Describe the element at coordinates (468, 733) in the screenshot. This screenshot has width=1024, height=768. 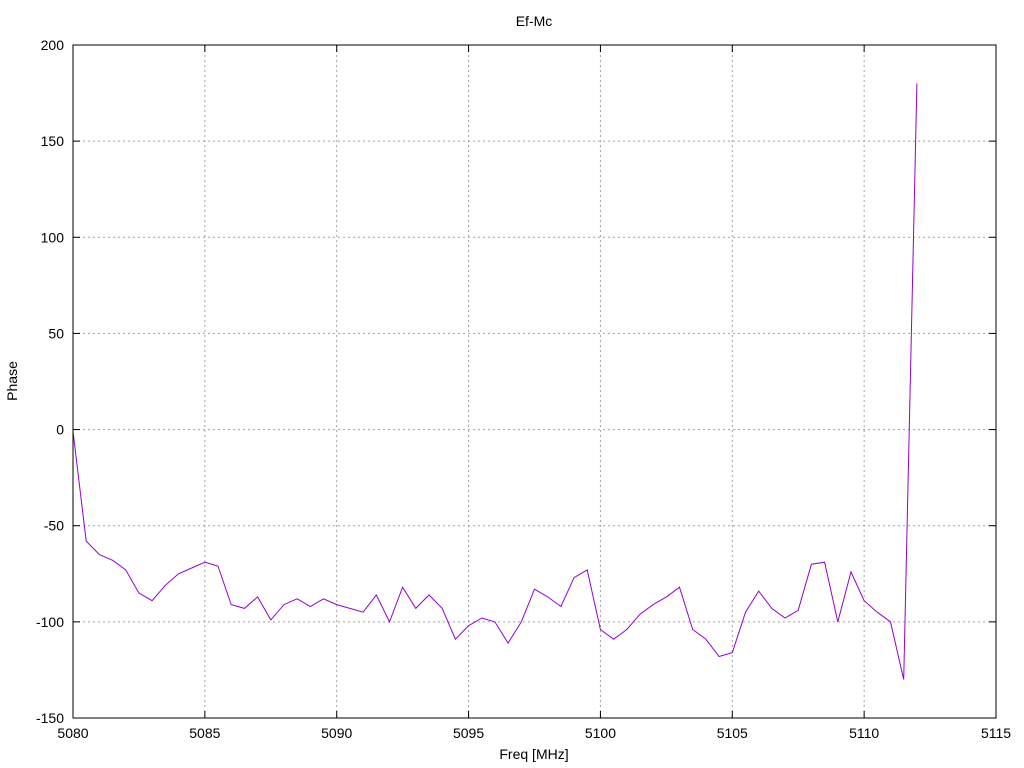
I see `x-tick-label: 5095` at that location.